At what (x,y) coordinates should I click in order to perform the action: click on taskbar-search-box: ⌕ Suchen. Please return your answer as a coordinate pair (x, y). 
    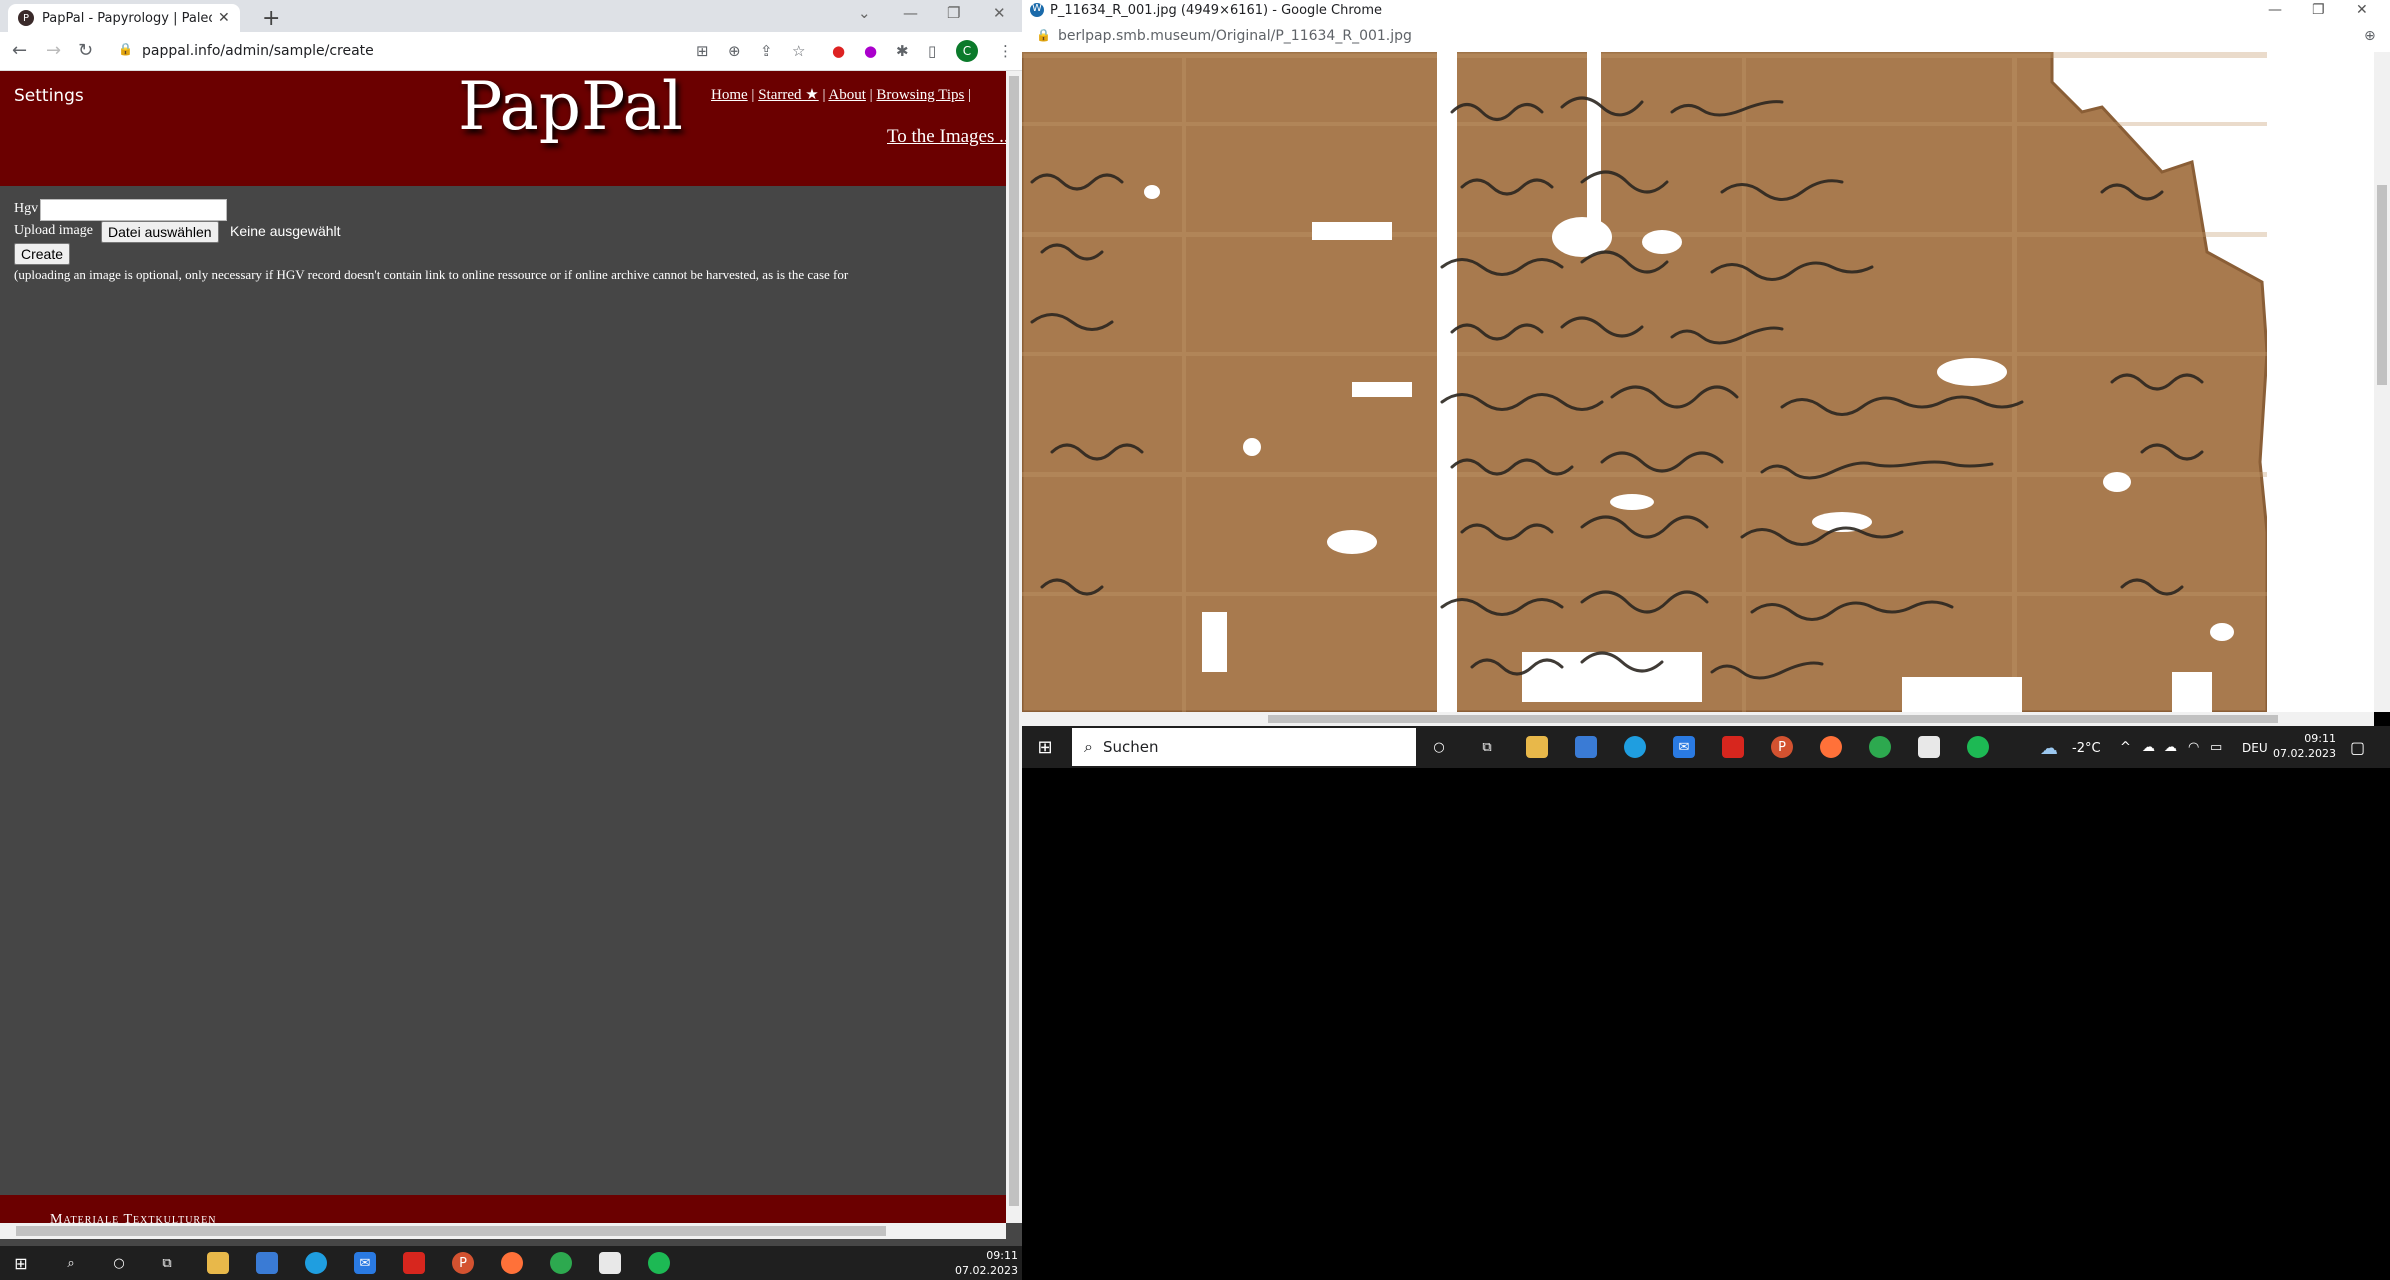
    Looking at the image, I should click on (1244, 747).